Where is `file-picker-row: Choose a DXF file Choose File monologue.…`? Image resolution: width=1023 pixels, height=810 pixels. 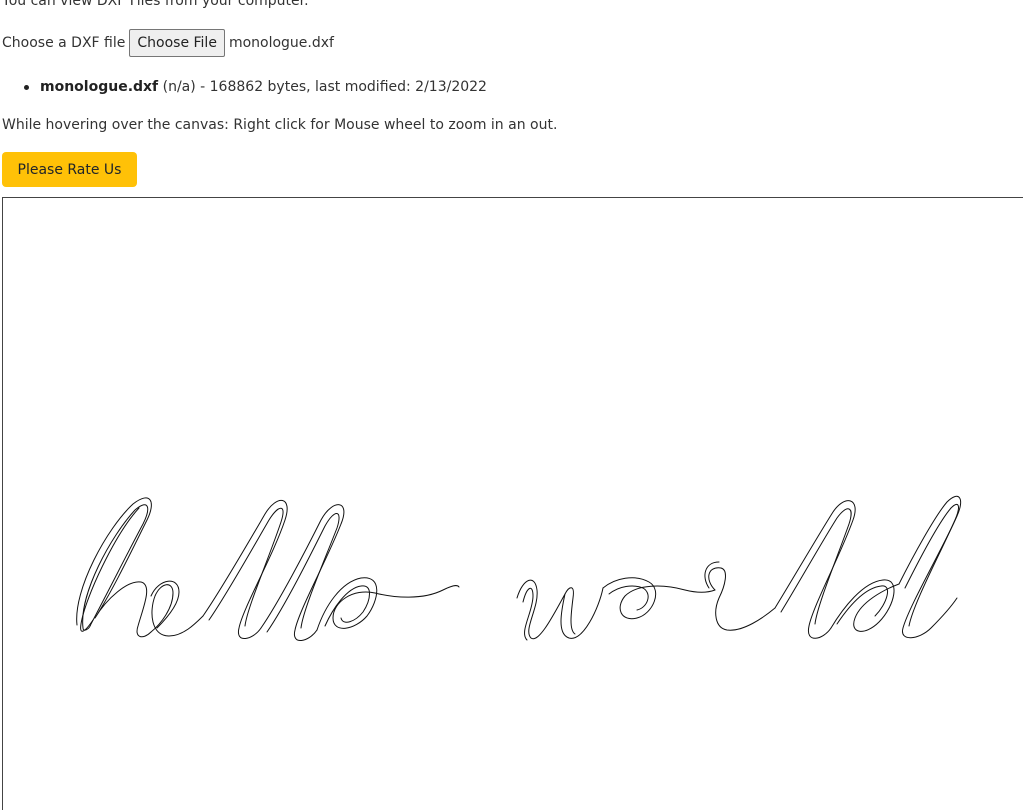
file-picker-row: Choose a DXF file Choose File monologue.… is located at coordinates (168, 43).